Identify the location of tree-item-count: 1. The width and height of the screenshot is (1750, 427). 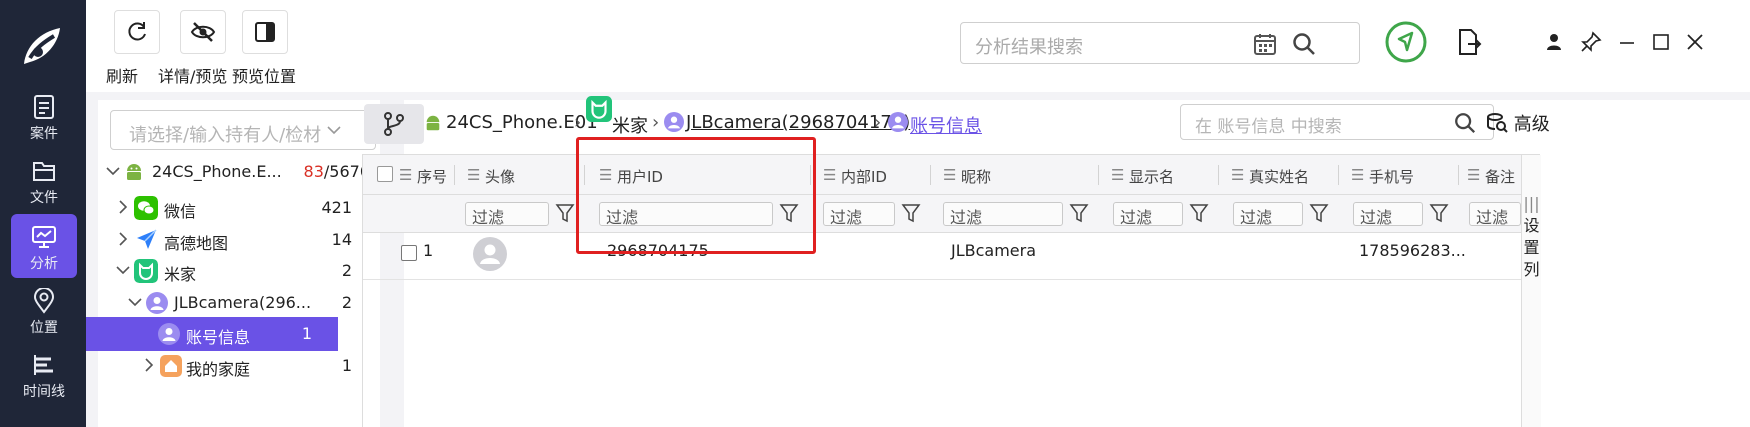
(306, 333).